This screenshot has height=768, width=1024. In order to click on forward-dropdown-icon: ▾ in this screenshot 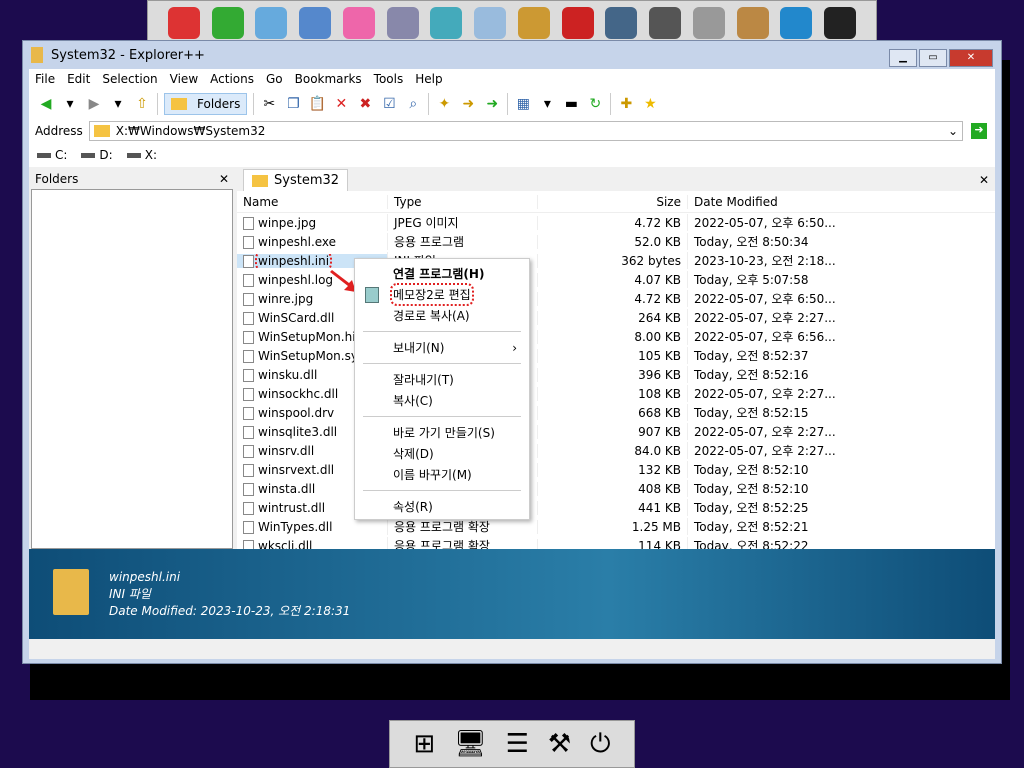, I will do `click(118, 104)`.